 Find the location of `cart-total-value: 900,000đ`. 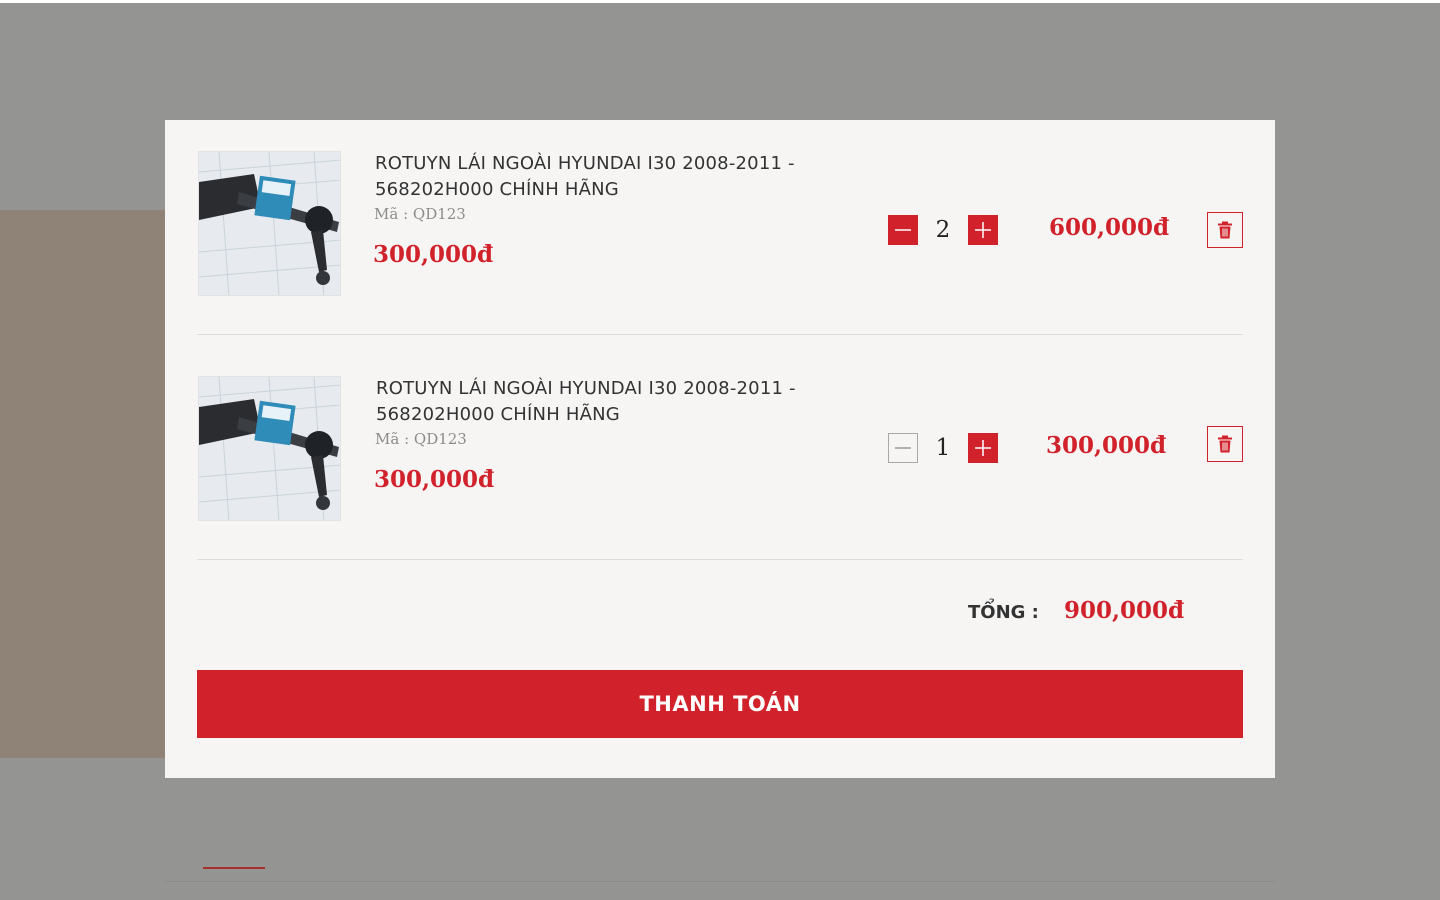

cart-total-value: 900,000đ is located at coordinates (1124, 610).